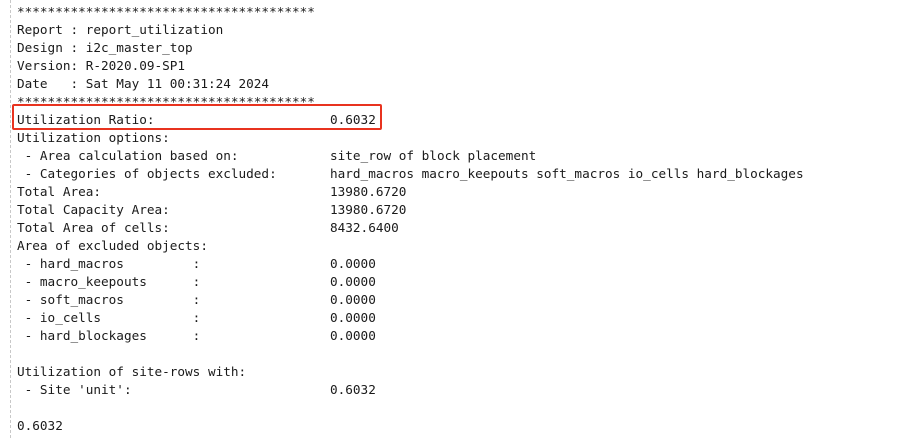 The height and width of the screenshot is (438, 900). I want to click on left-gutter-line, so click(10, 219).